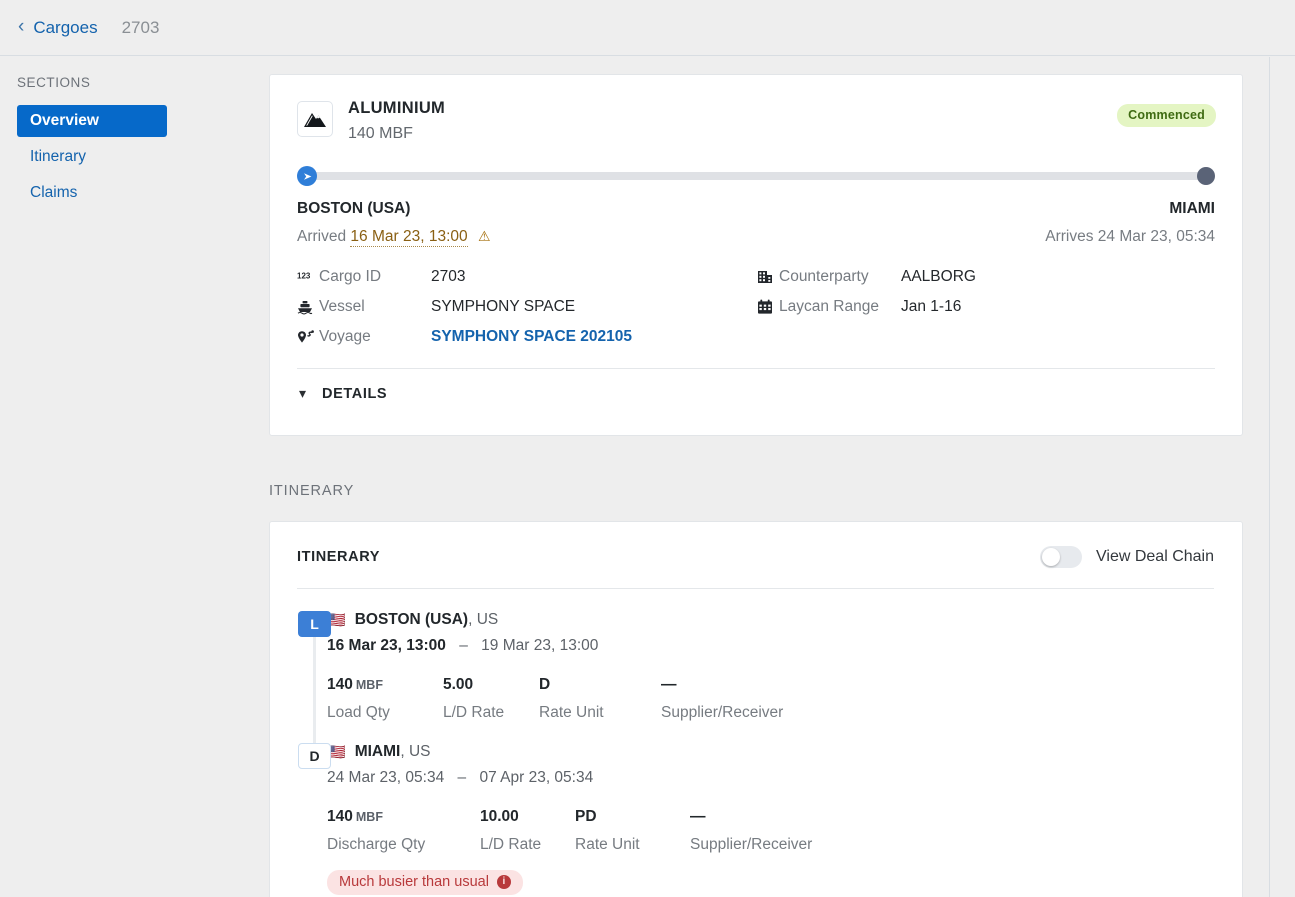 The image size is (1295, 897). I want to click on sidebar-heading: SECTIONS, so click(54, 82).